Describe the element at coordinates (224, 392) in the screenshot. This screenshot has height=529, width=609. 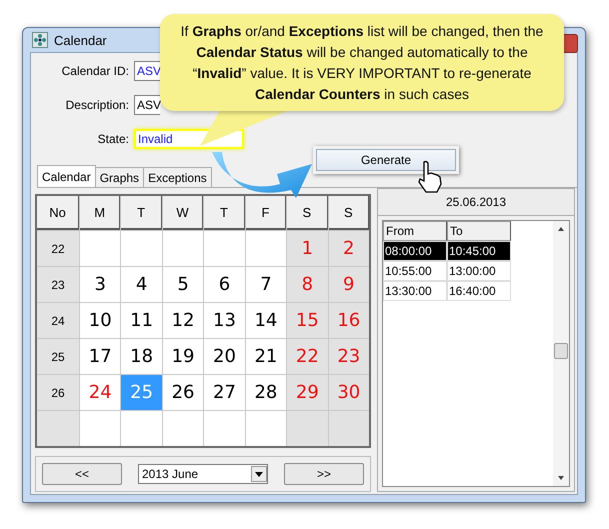
I see `day-cell: 27` at that location.